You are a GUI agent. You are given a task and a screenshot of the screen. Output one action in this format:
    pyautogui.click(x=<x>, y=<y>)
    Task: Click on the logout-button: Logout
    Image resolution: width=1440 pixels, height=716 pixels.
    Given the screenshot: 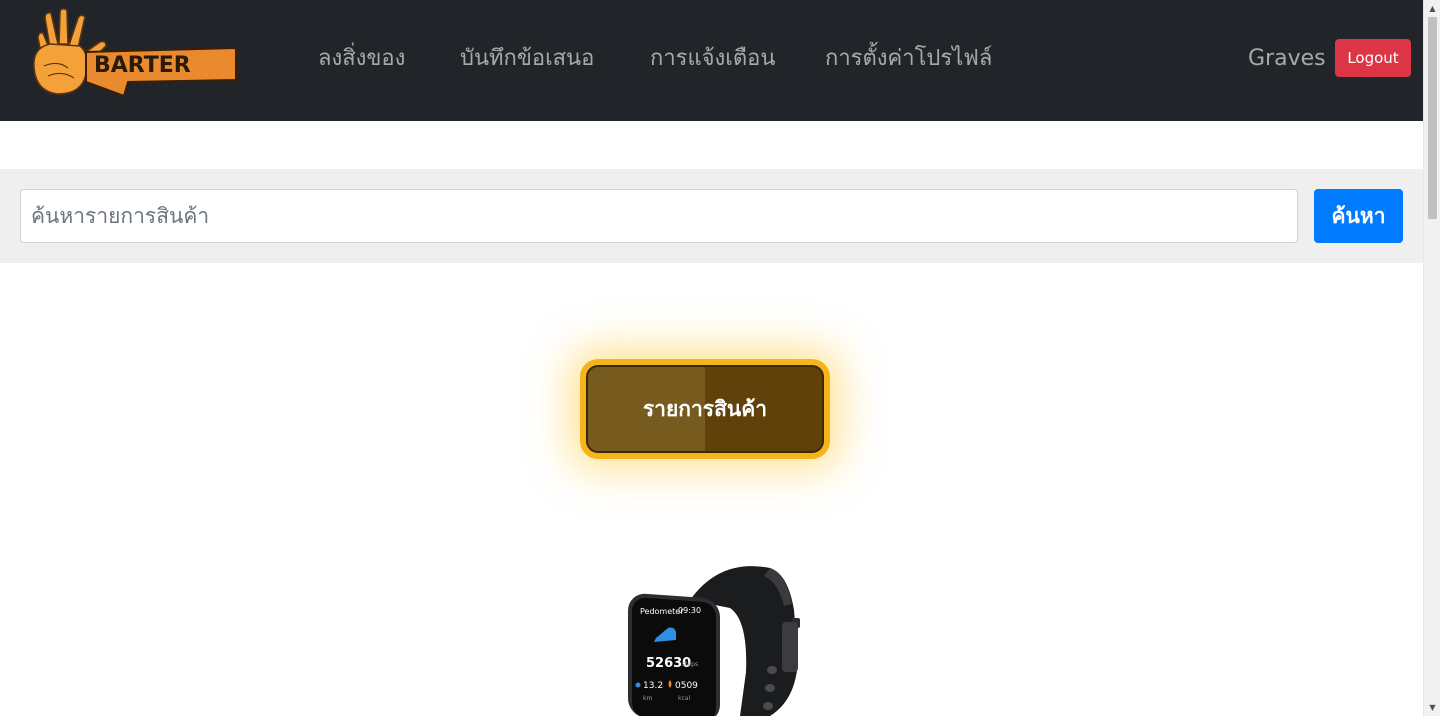 What is the action you would take?
    pyautogui.click(x=1373, y=58)
    